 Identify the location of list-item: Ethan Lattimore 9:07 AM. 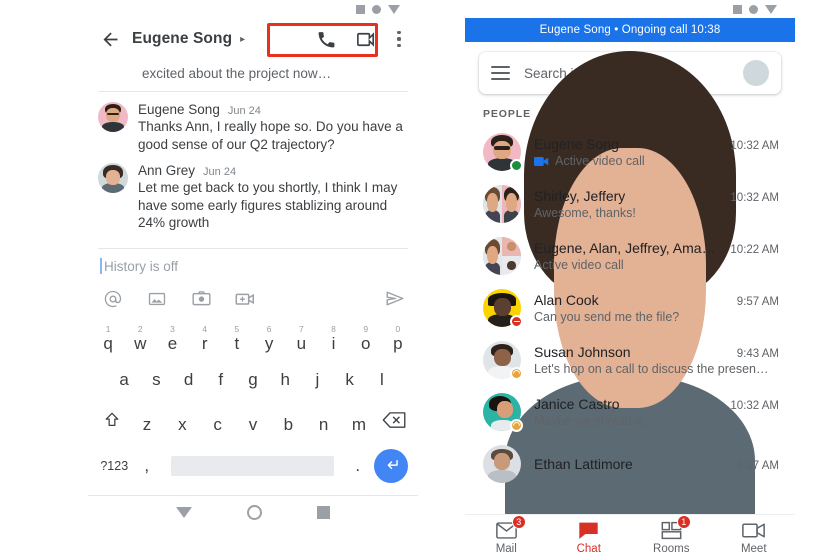
(630, 464).